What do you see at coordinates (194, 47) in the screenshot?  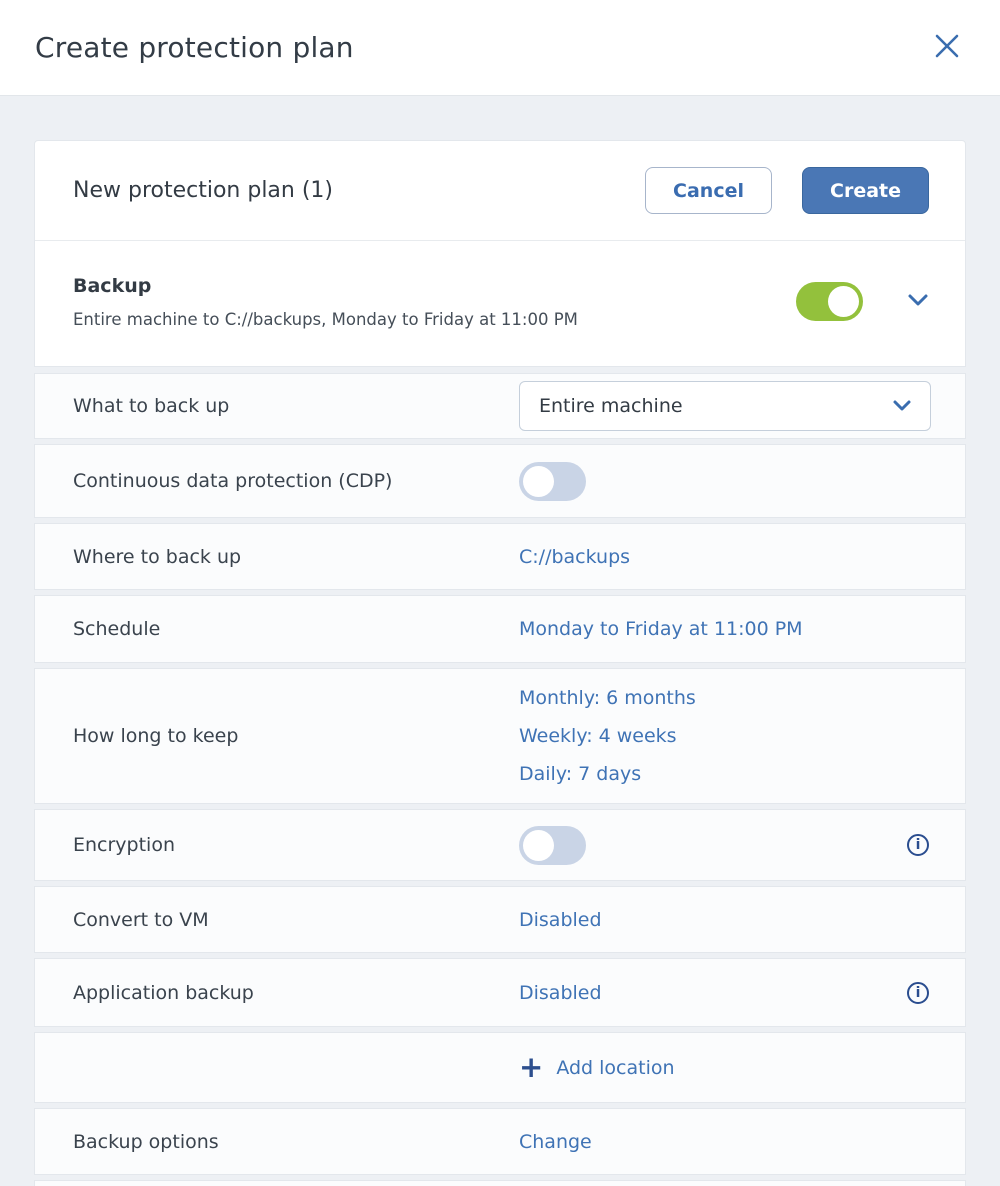 I see `page-title: Create protection plan` at bounding box center [194, 47].